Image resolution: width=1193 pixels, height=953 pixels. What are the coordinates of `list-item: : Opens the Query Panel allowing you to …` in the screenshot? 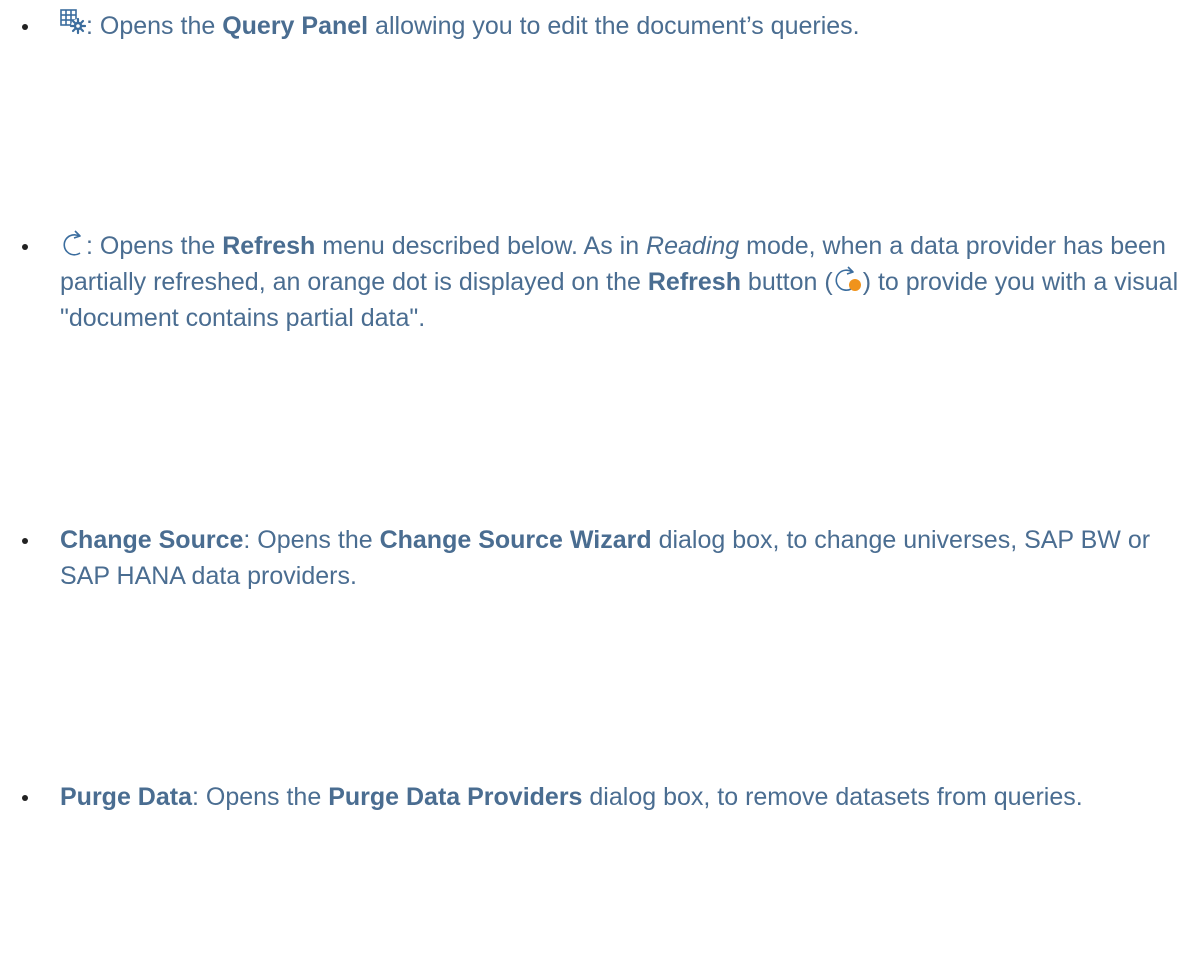 It's located at (603, 26).